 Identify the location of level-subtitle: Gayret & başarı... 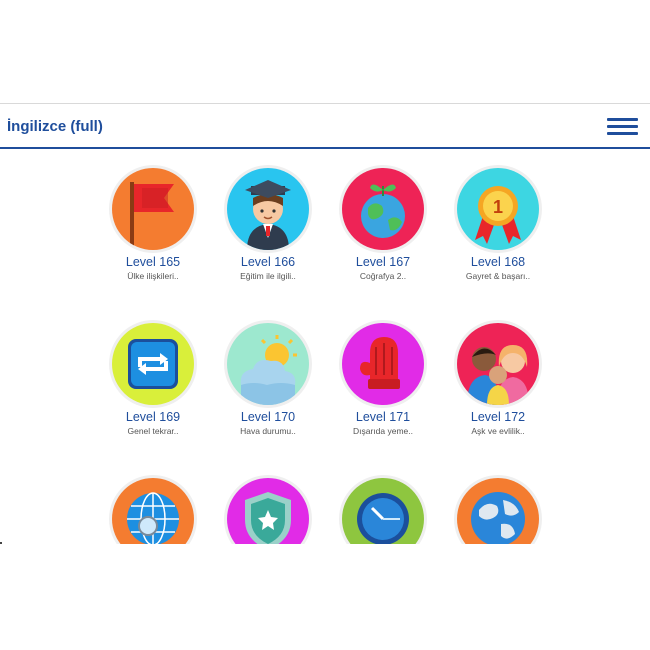
(498, 276).